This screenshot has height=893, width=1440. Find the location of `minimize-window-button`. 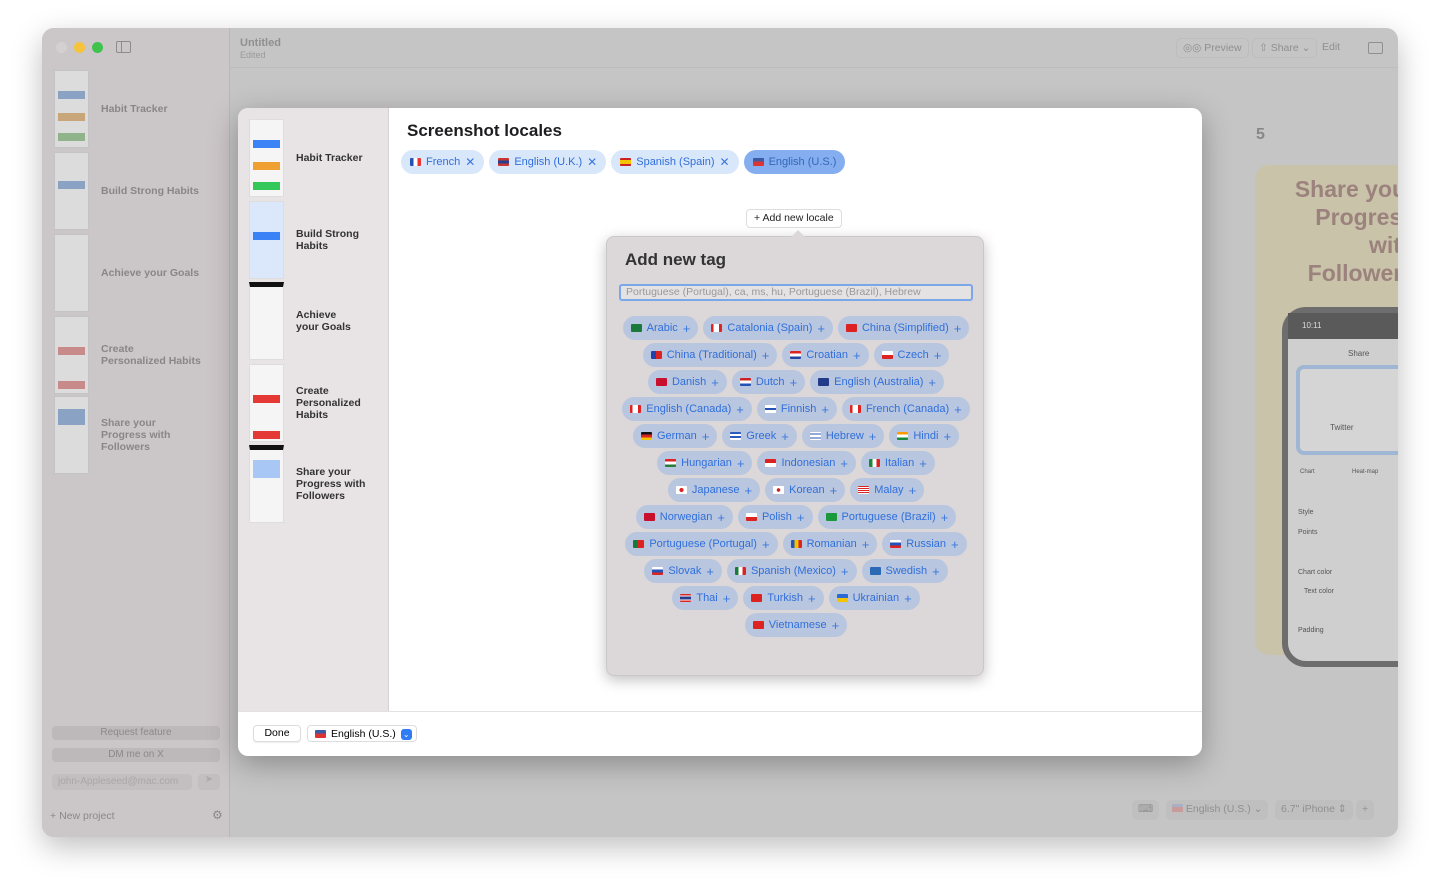

minimize-window-button is located at coordinates (79, 47).